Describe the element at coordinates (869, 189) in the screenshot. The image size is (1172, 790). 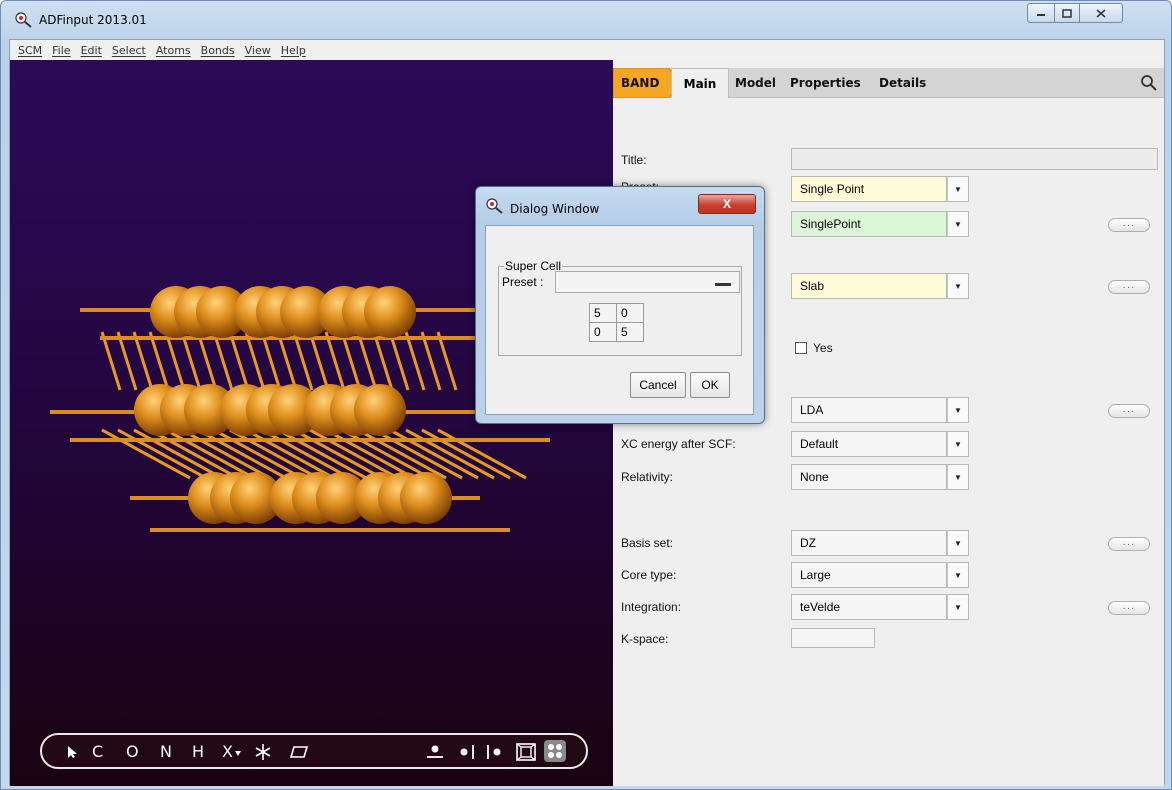
I see `preset-combo: Single Point` at that location.